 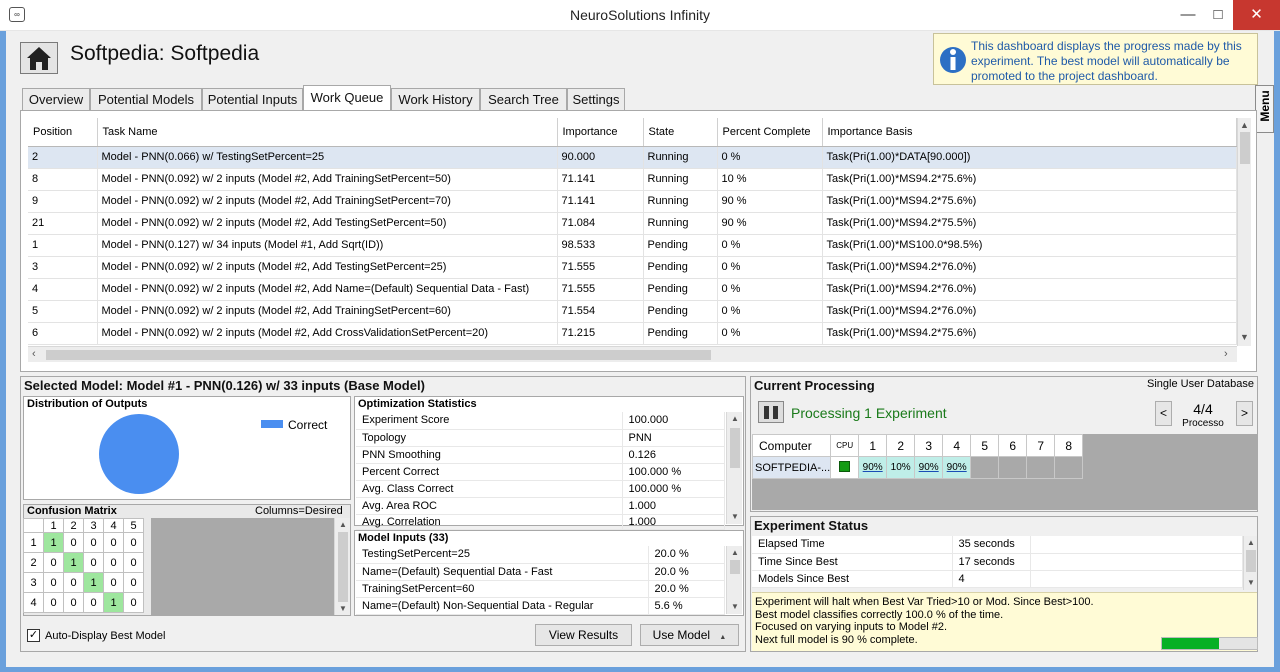 I want to click on experiment-scroll-thumb, so click(x=1251, y=561).